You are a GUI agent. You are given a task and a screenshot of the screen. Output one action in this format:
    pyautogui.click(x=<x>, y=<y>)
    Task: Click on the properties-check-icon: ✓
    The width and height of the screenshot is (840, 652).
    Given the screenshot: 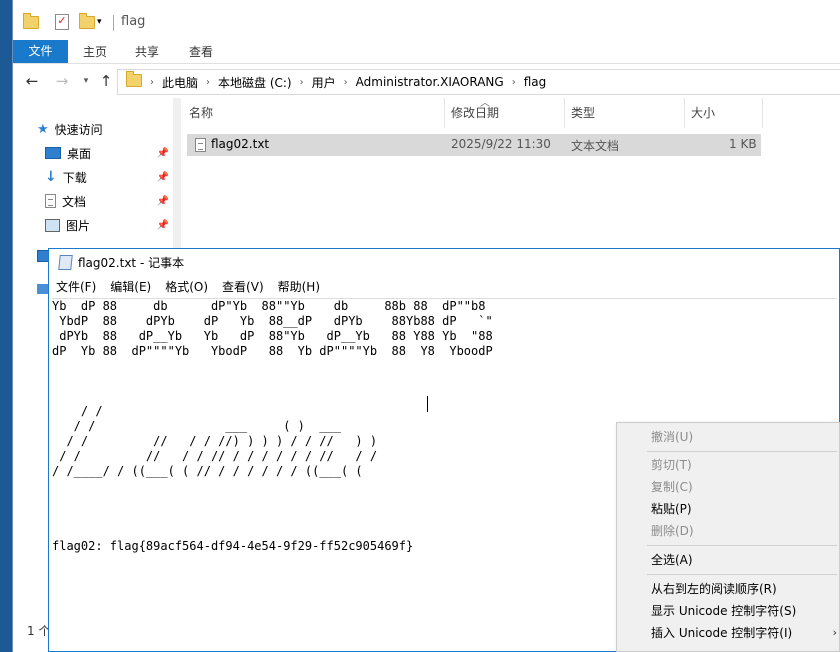 What is the action you would take?
    pyautogui.click(x=62, y=22)
    